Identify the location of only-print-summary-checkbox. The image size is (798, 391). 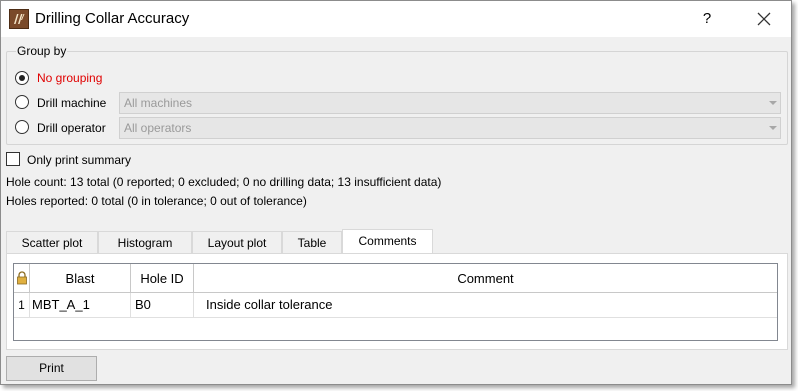
(13, 159).